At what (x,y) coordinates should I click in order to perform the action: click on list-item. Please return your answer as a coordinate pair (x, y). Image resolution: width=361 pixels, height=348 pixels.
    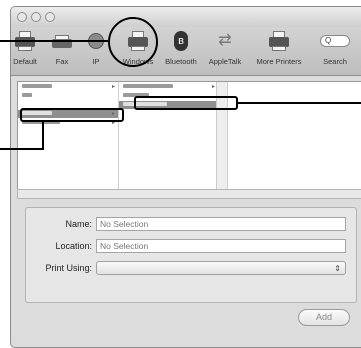
    Looking at the image, I should click on (68, 96).